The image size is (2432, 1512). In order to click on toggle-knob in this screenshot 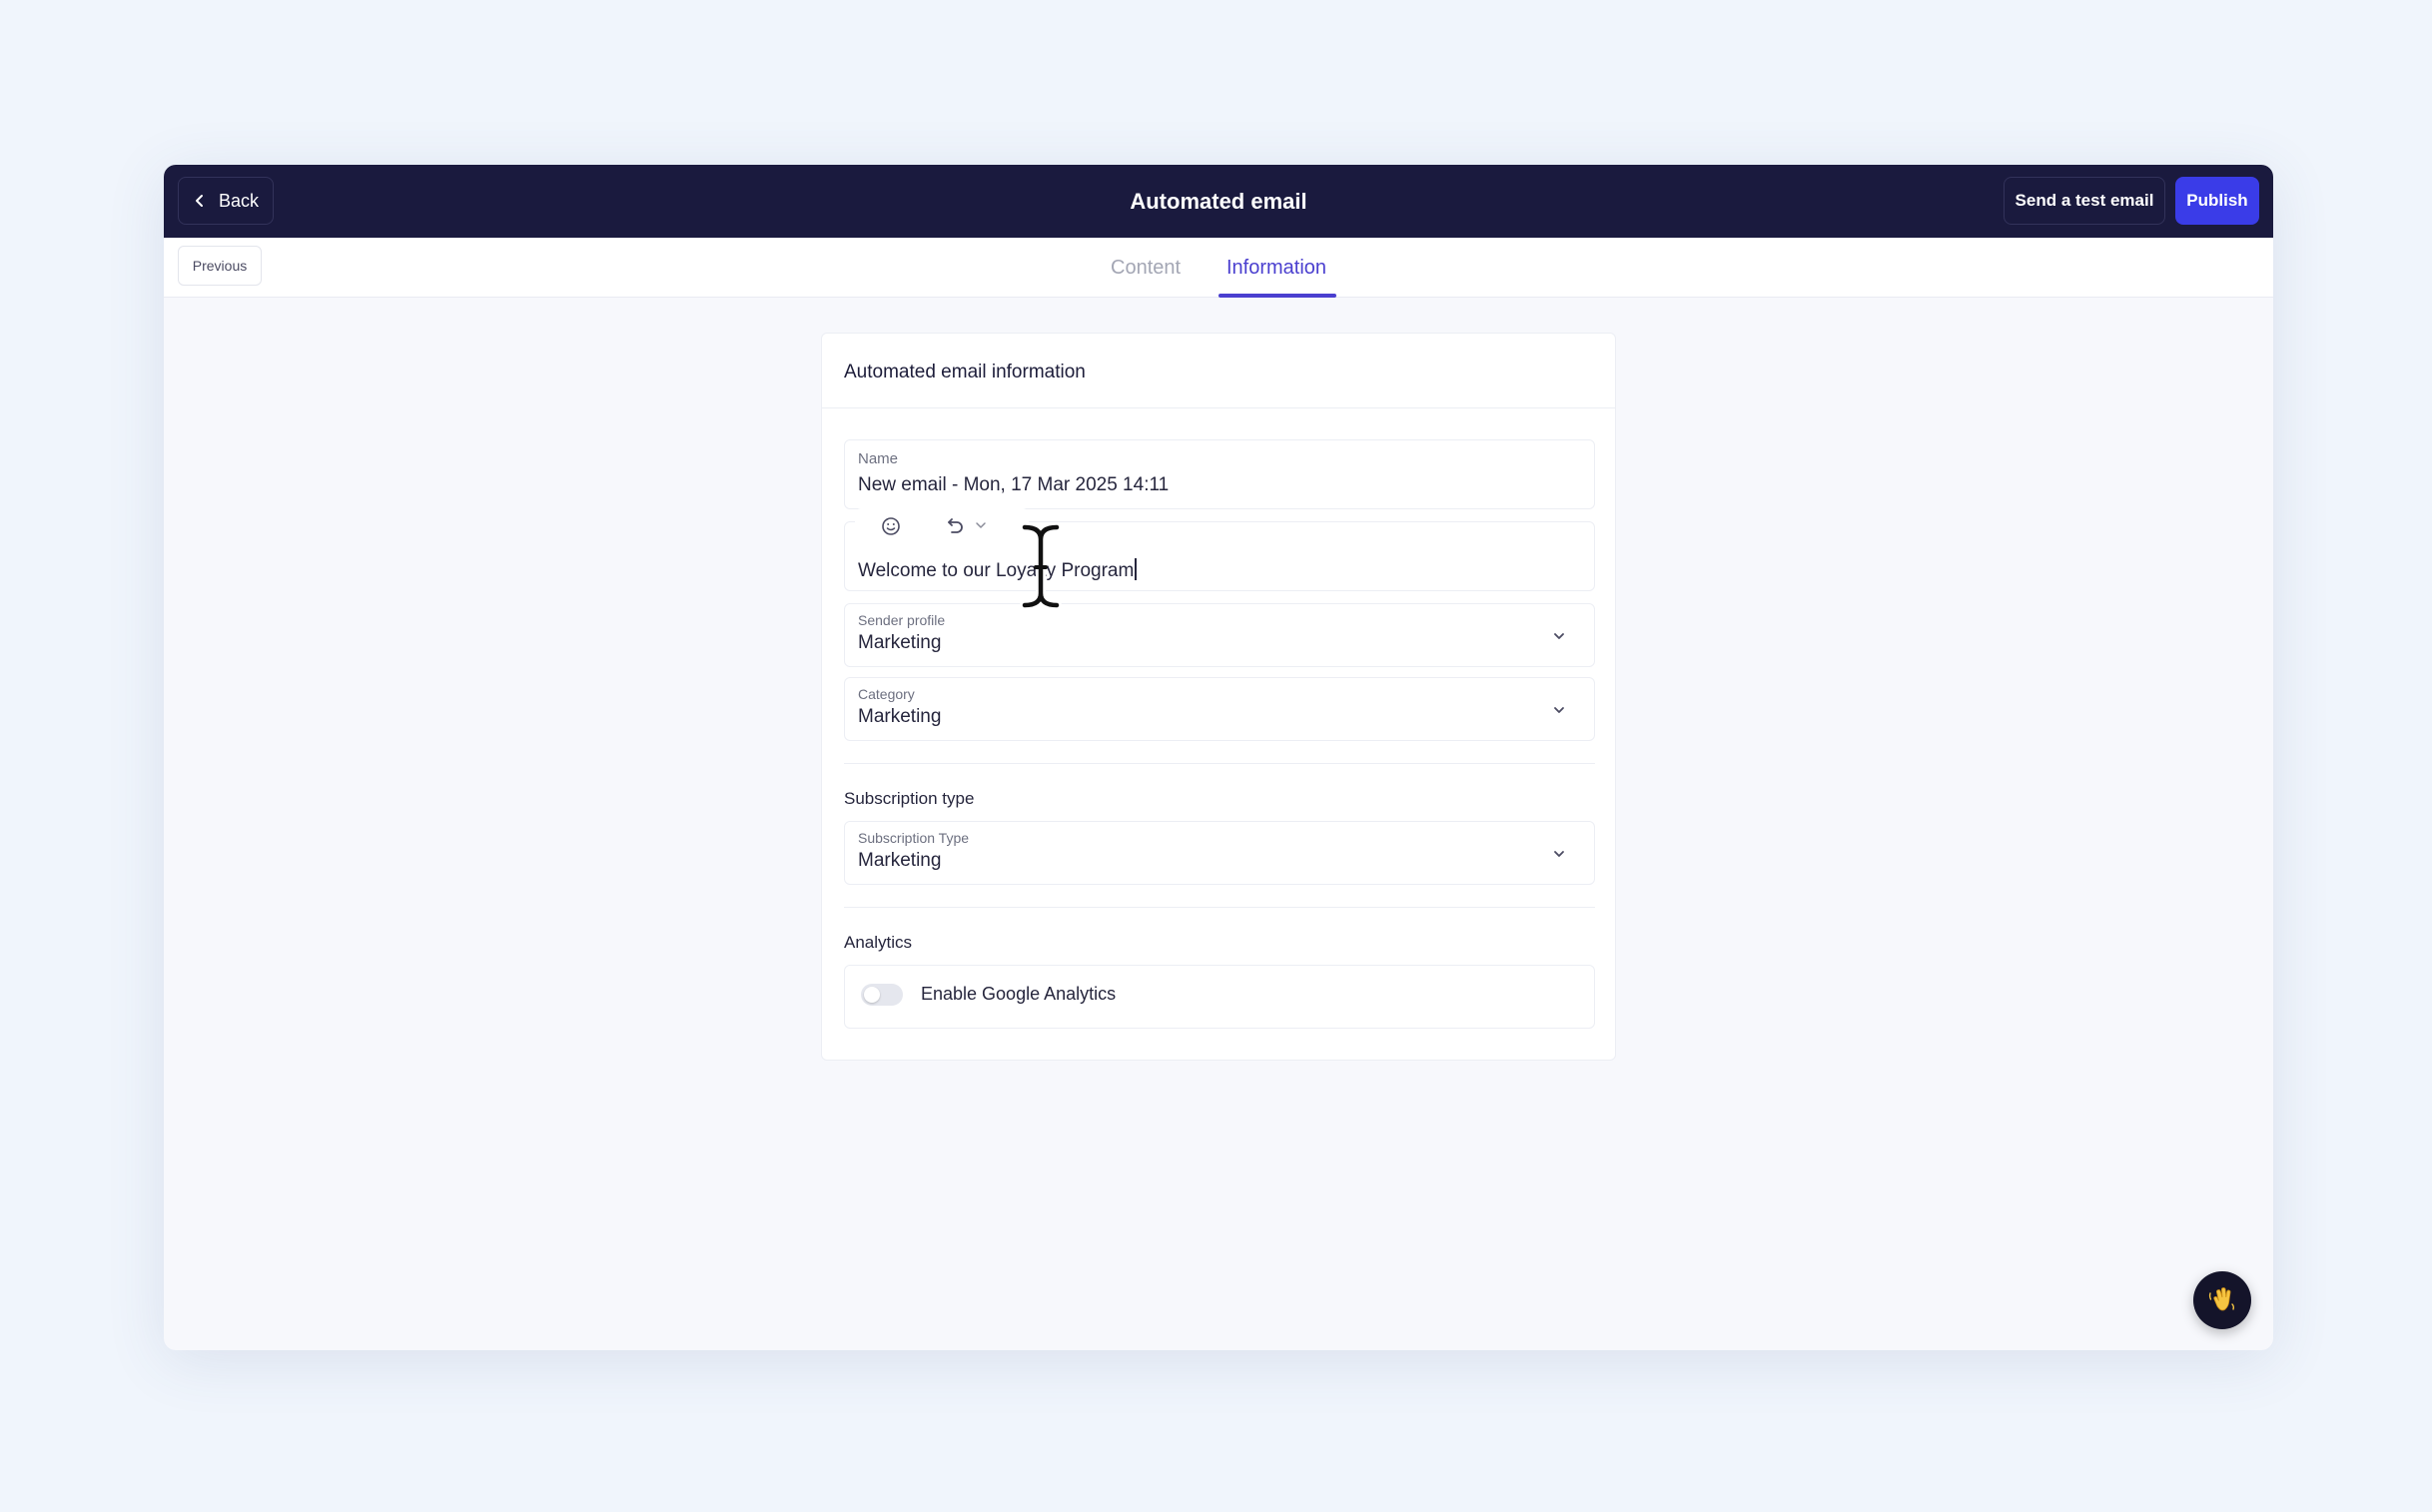, I will do `click(872, 995)`.